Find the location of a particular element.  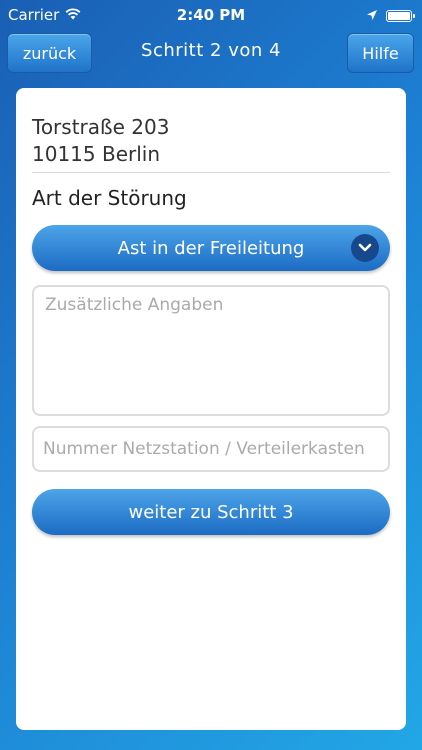

location-arrow-icon is located at coordinates (372, 16).